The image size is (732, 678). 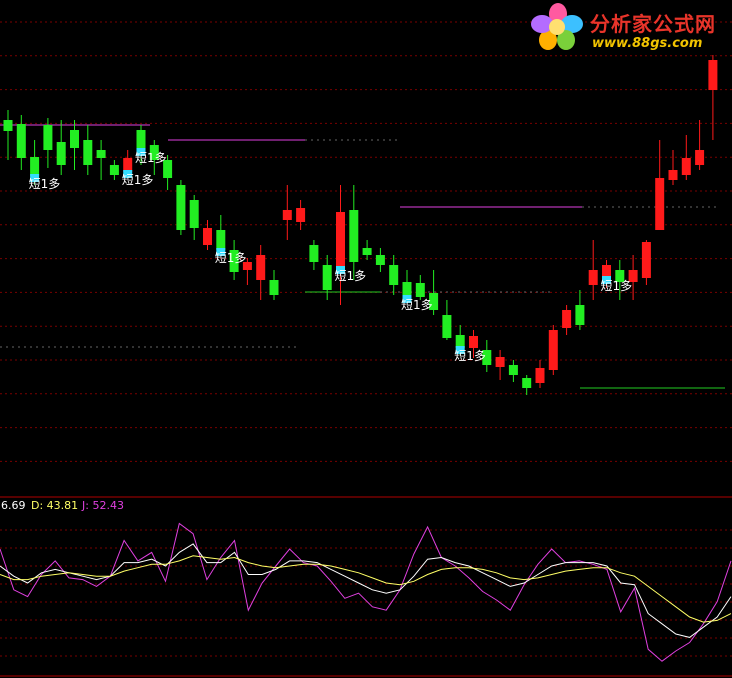 I want to click on d-value-label: D: 43.81, so click(x=55, y=505).